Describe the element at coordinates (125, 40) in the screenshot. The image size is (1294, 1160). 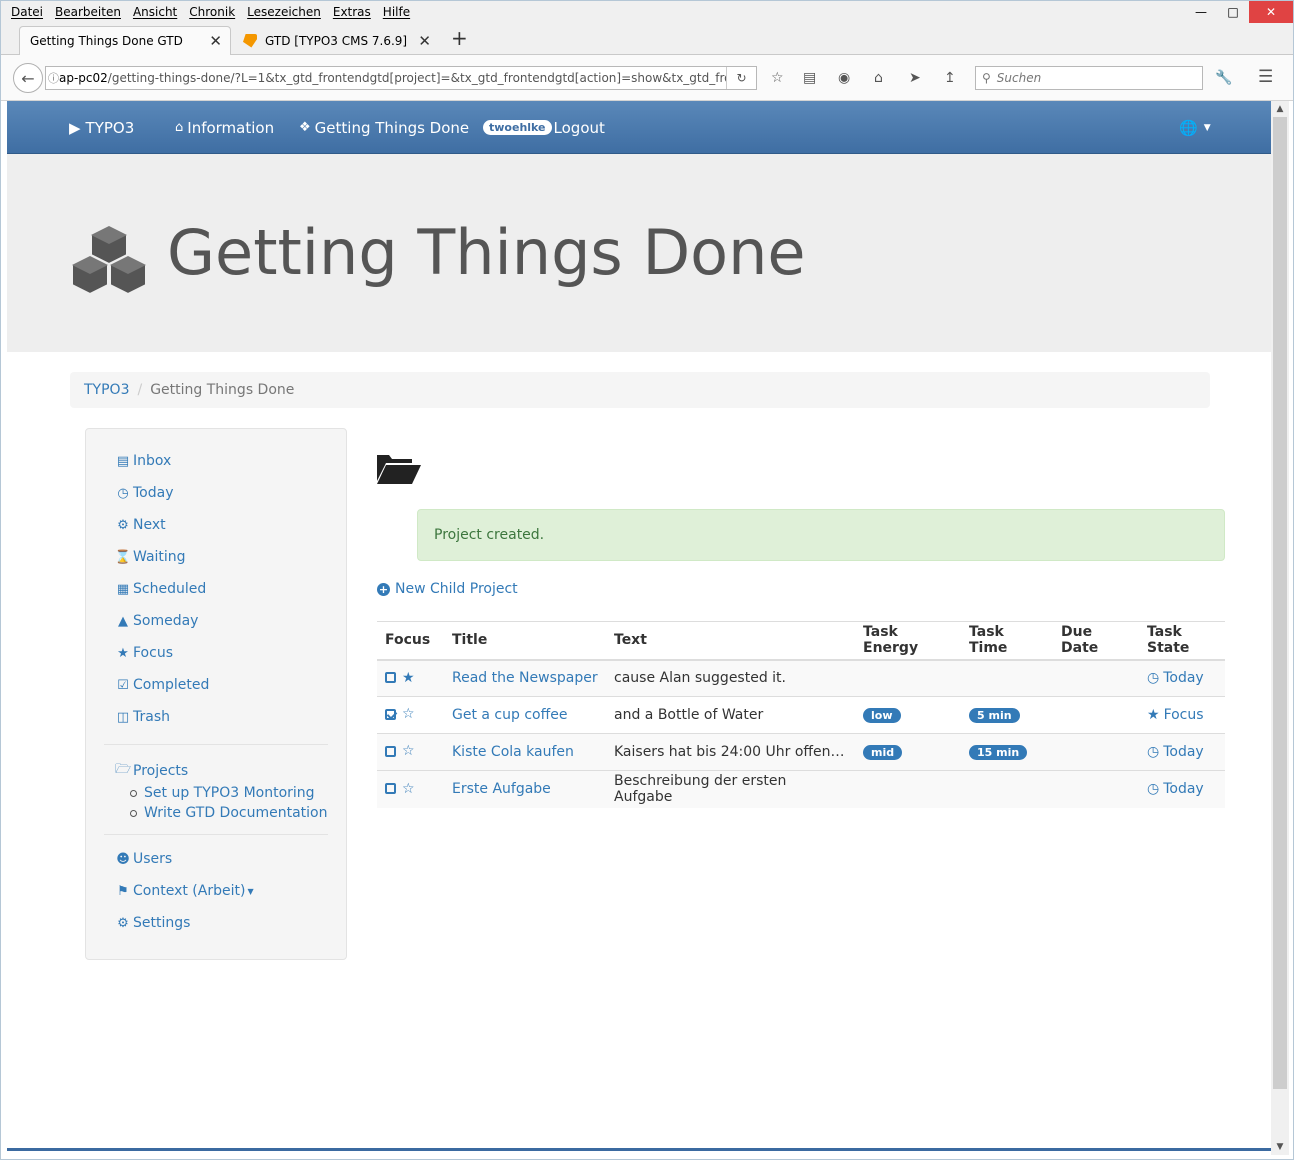
I see `tab-gtd: Getting Things Done GTD ✕` at that location.